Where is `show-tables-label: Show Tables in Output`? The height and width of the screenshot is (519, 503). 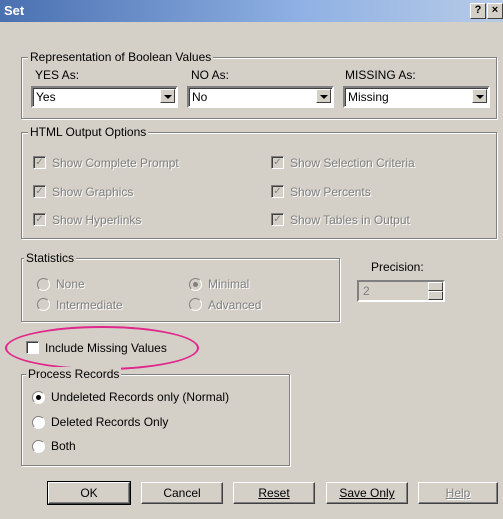 show-tables-label: Show Tables in Output is located at coordinates (350, 220).